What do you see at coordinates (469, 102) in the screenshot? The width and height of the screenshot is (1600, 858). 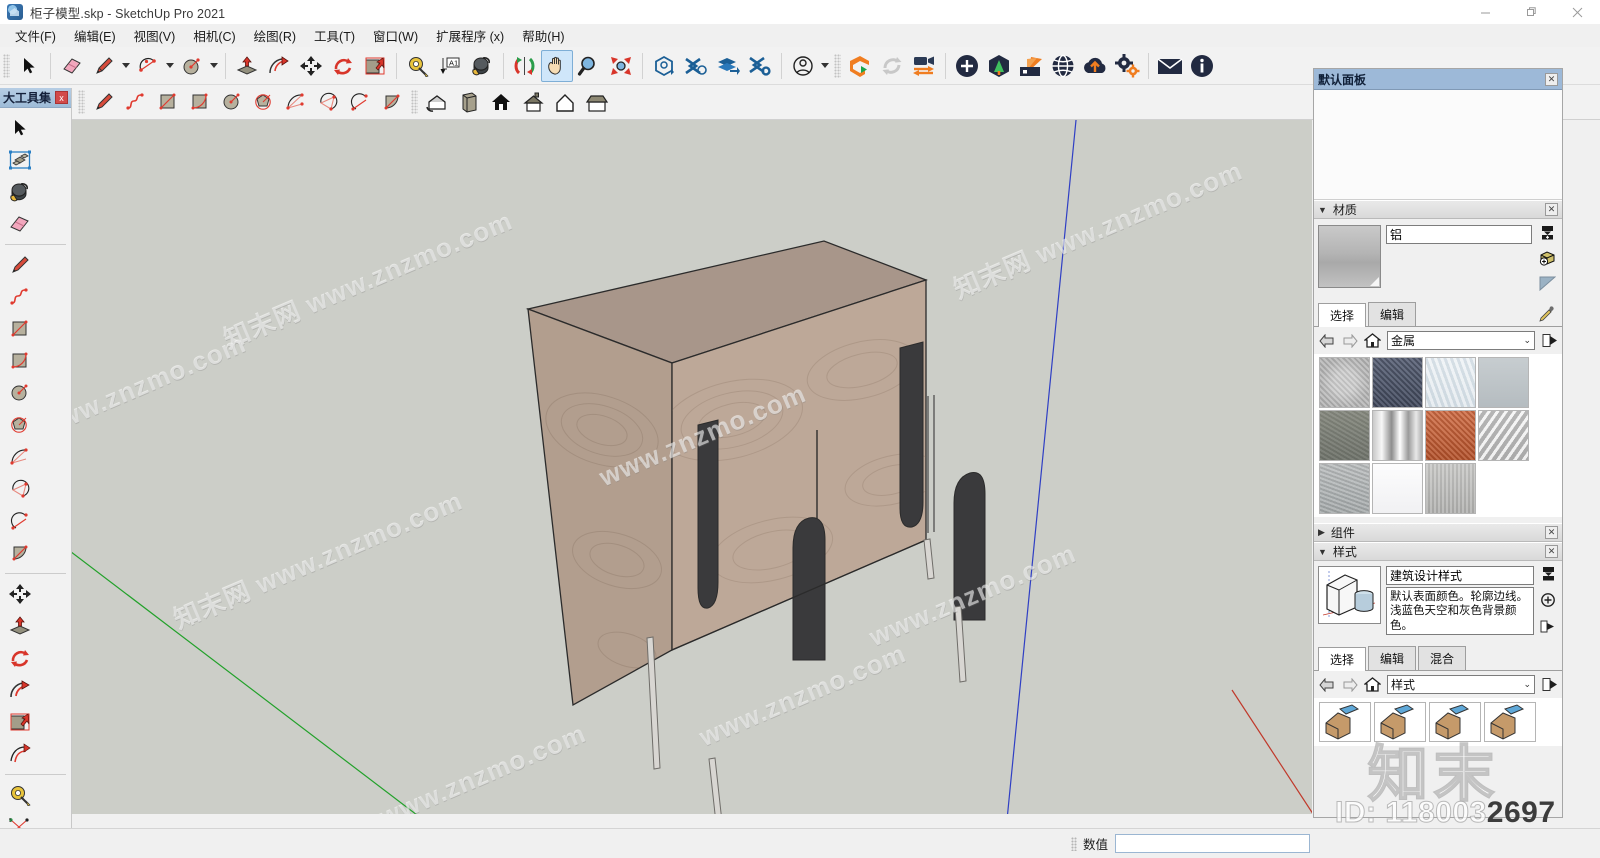 I see `component-icon` at bounding box center [469, 102].